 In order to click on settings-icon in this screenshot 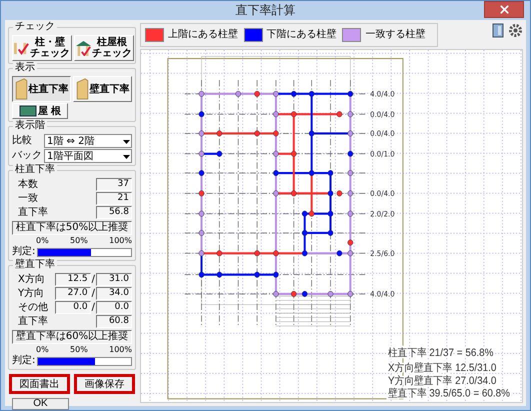, I will do `click(515, 30)`.